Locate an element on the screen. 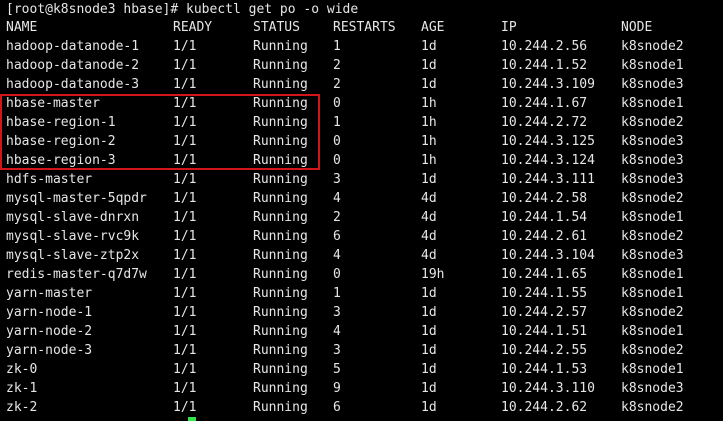 The image size is (723, 421). header-name: NAME is located at coordinates (22, 27).